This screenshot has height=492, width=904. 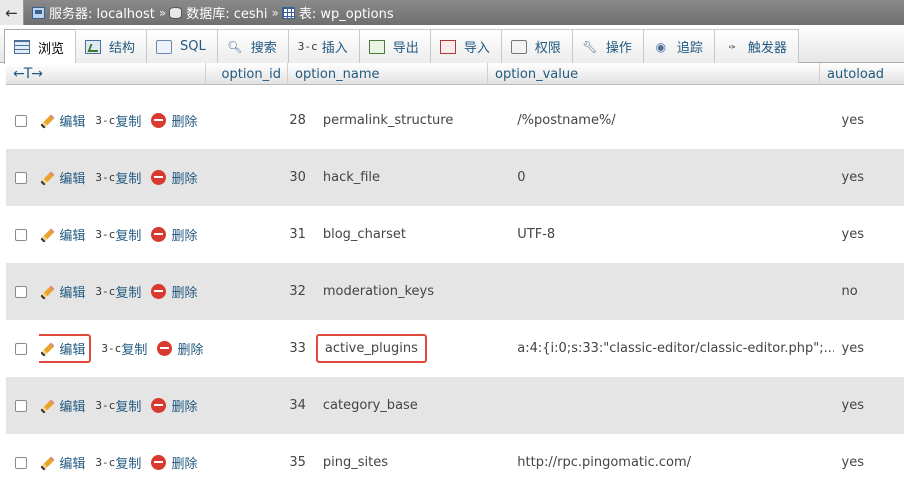 I want to click on cell-option-id: 32, so click(x=276, y=291).